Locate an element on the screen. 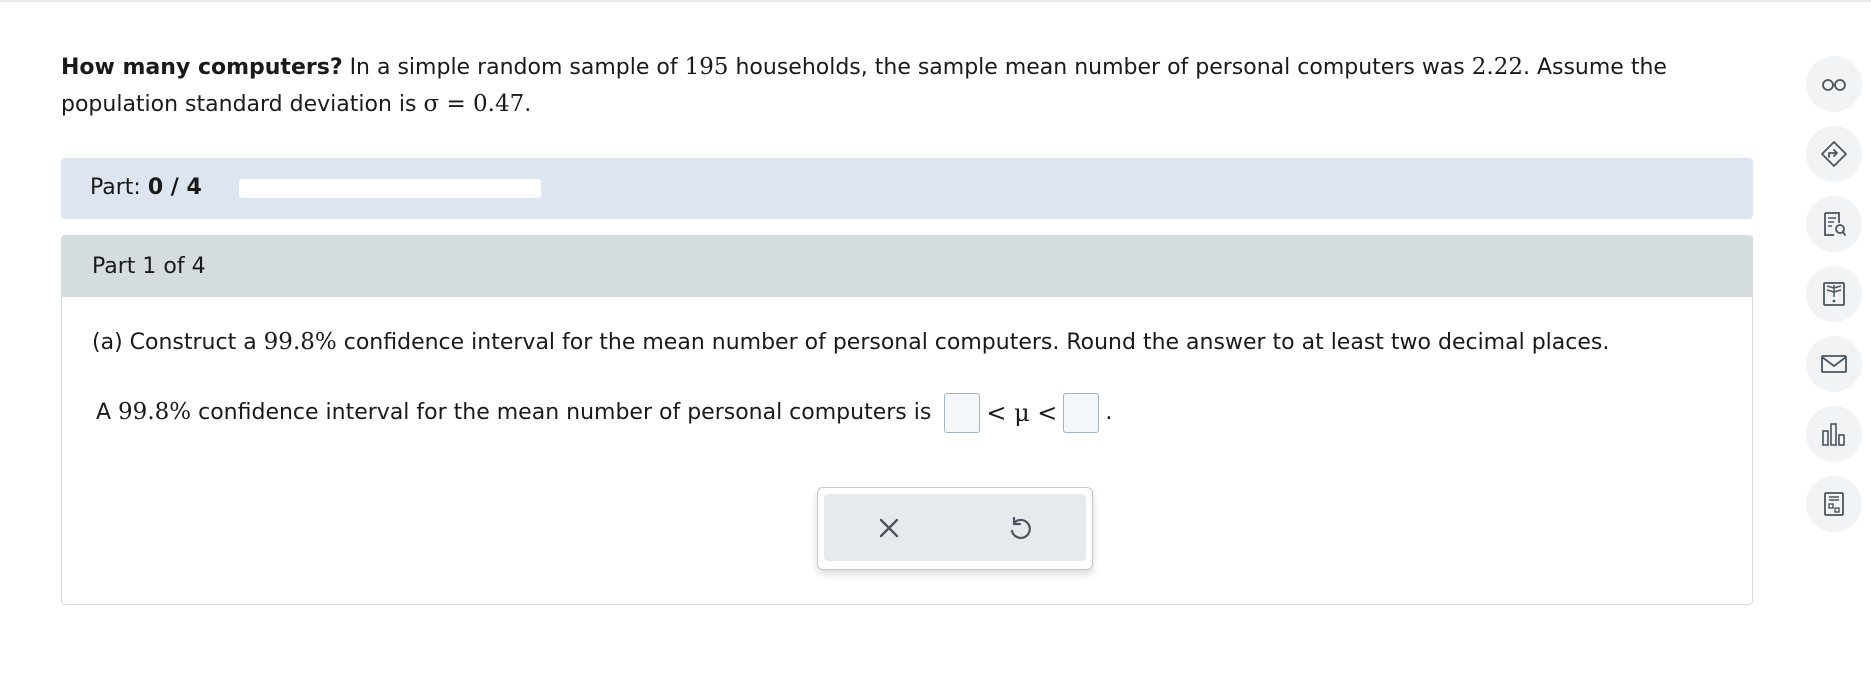 This screenshot has width=1871, height=681. bar-chart-icon is located at coordinates (1833, 434).